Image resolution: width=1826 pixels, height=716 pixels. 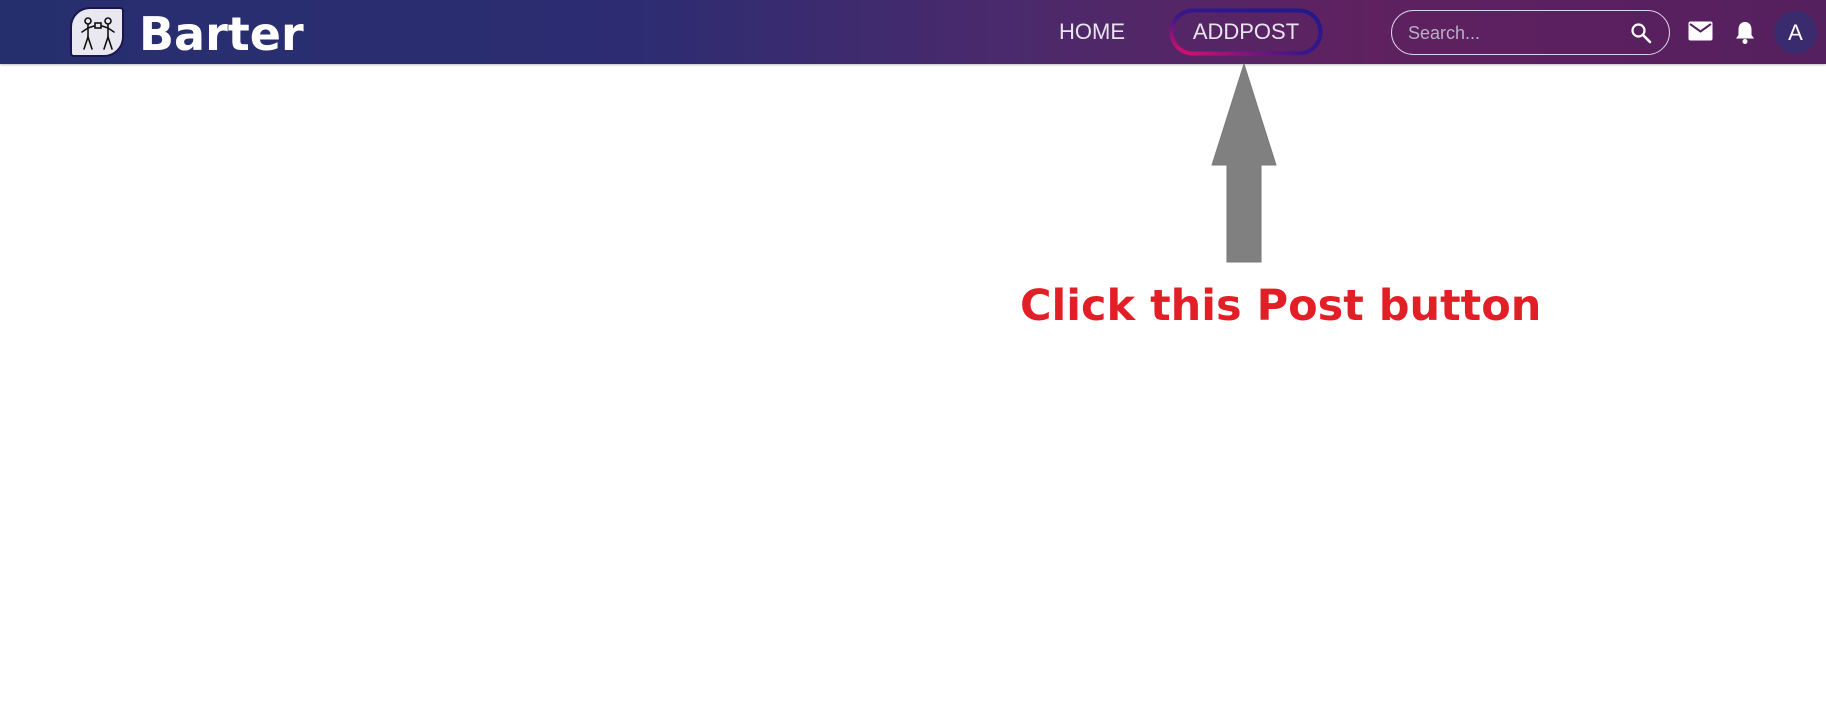 I want to click on search-input, so click(x=1513, y=33).